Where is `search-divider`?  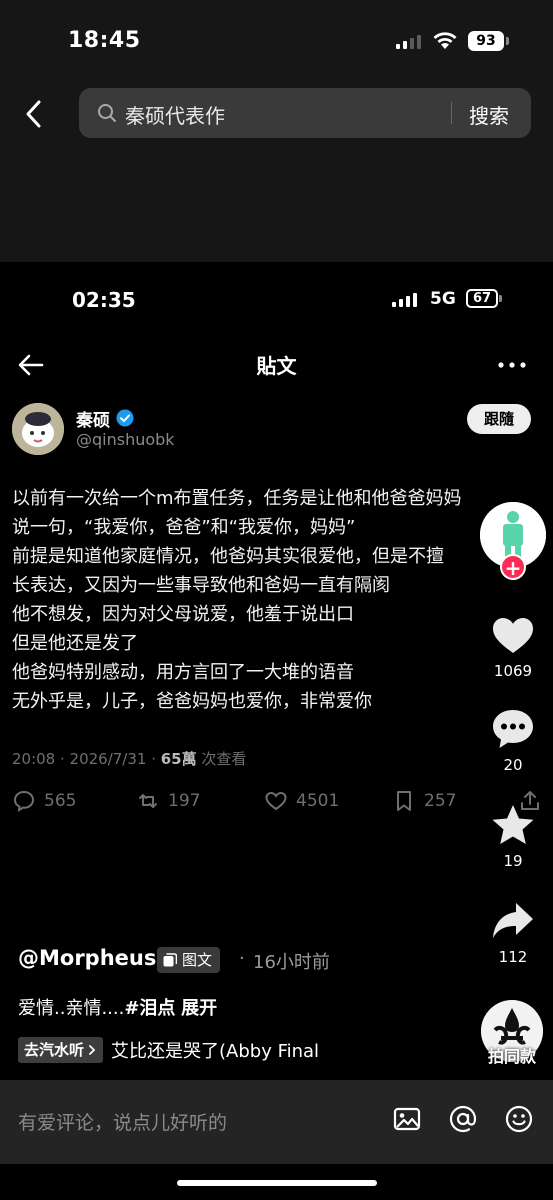
search-divider is located at coordinates (451, 113).